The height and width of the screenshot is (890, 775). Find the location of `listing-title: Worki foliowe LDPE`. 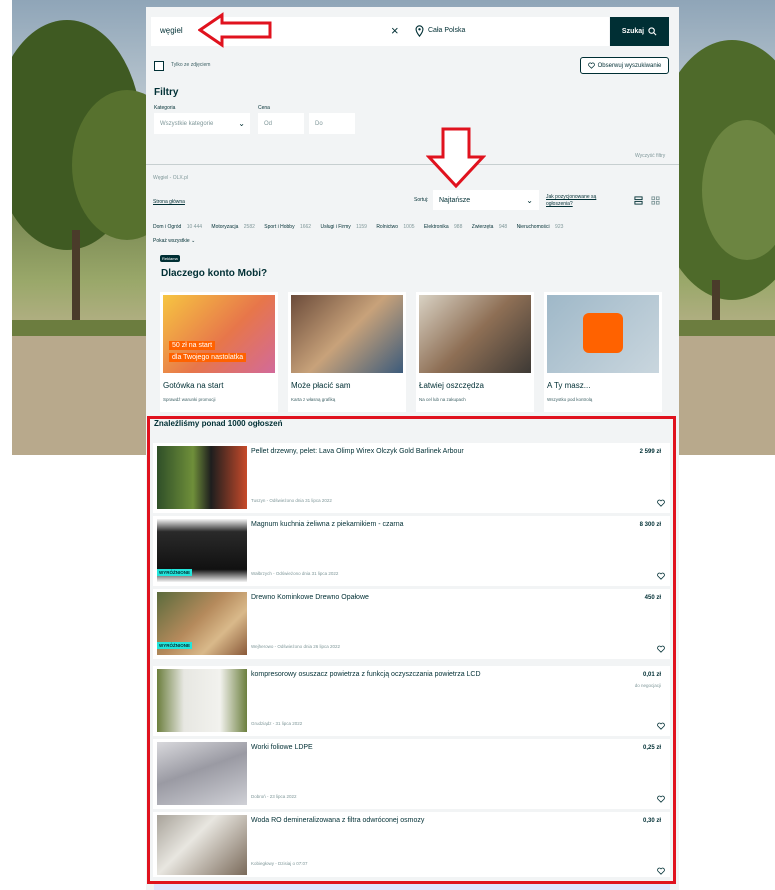

listing-title: Worki foliowe LDPE is located at coordinates (401, 747).